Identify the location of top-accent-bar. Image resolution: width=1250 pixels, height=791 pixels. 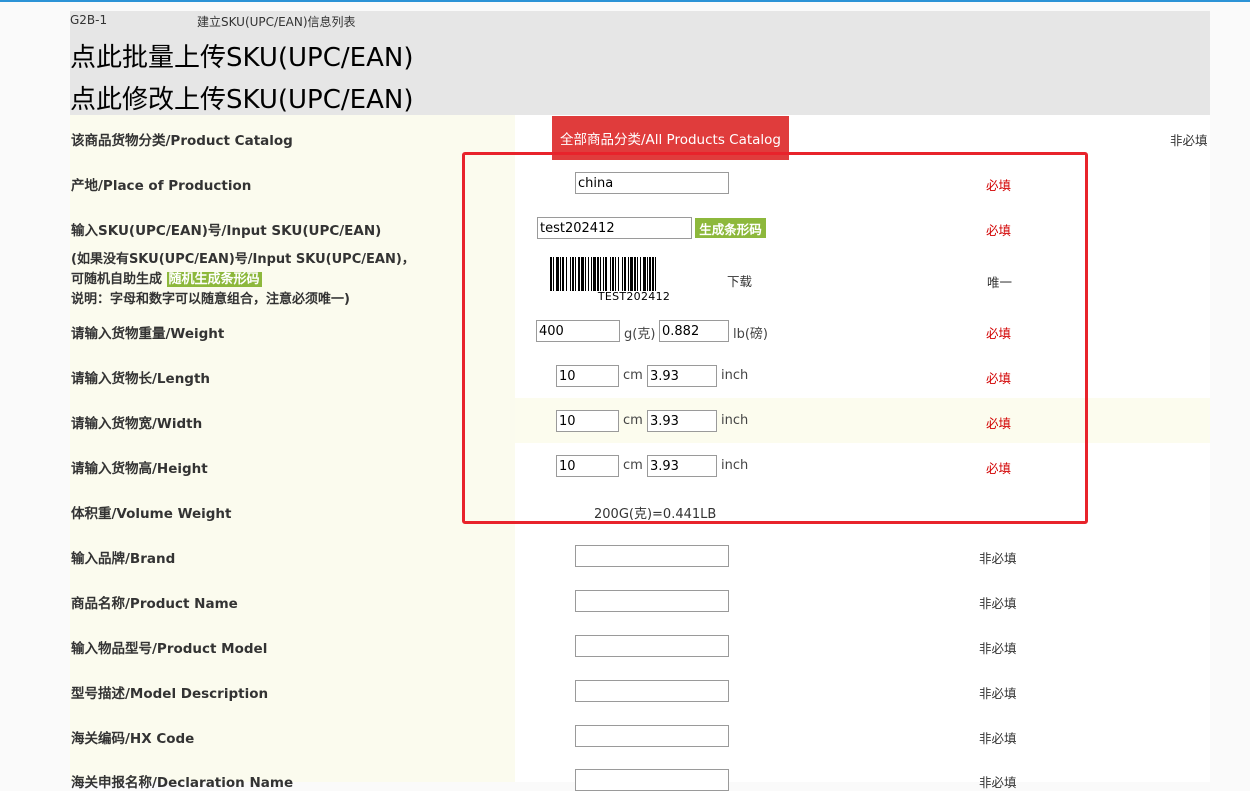
(625, 1).